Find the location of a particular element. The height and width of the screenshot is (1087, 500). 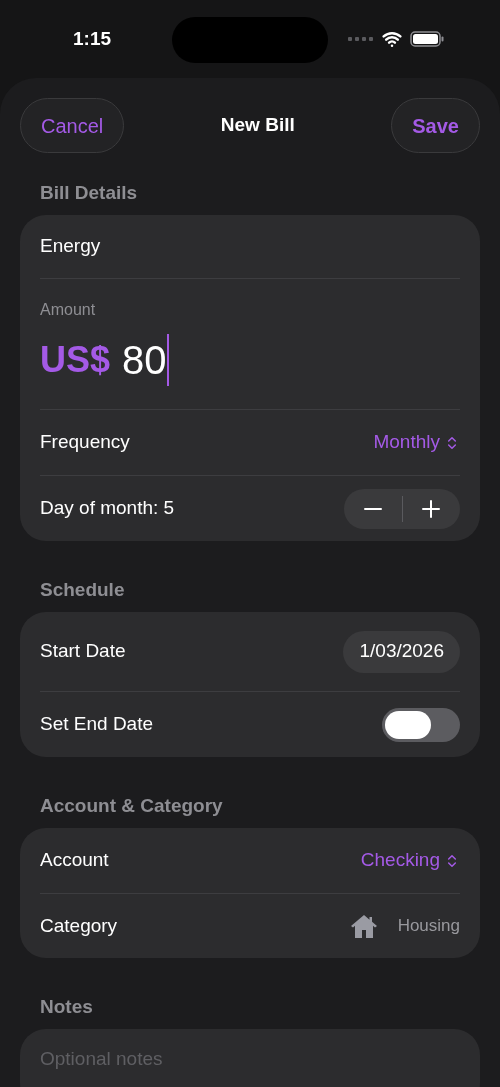

field-label: Amount is located at coordinates (68, 310).